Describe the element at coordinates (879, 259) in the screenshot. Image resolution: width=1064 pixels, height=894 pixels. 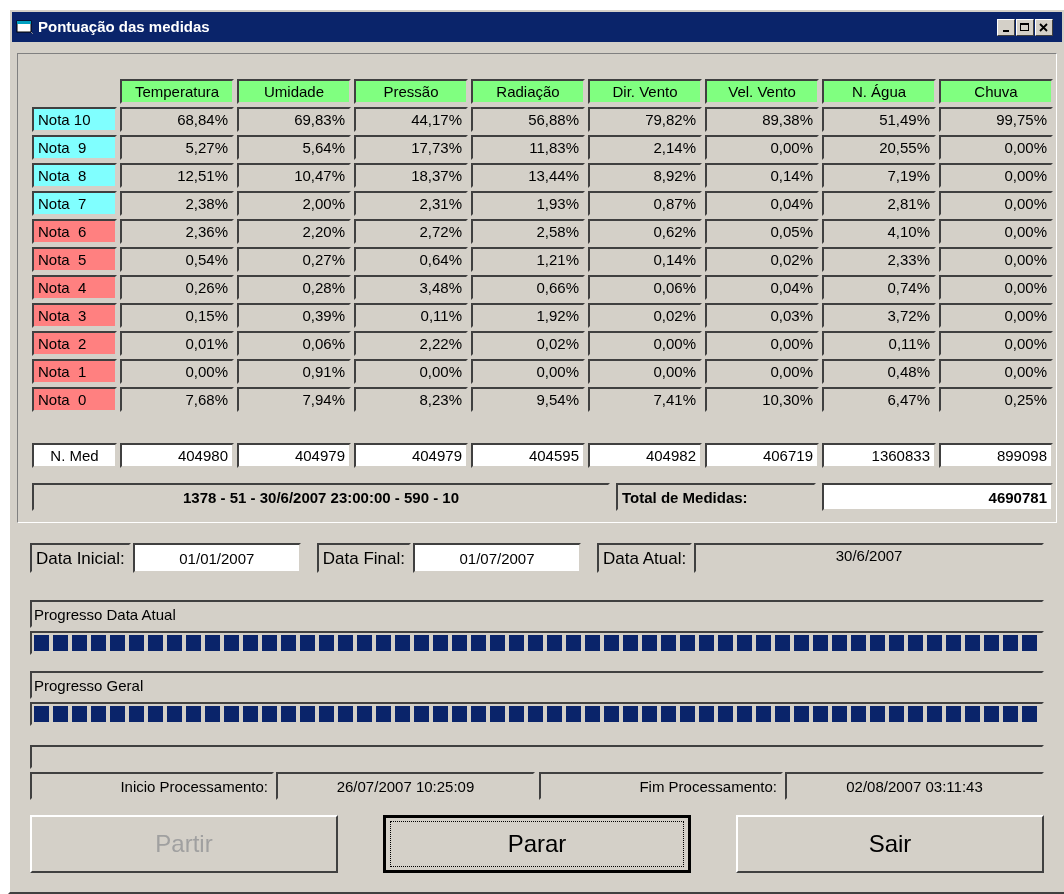
I see `table-cell: 2,33%` at that location.